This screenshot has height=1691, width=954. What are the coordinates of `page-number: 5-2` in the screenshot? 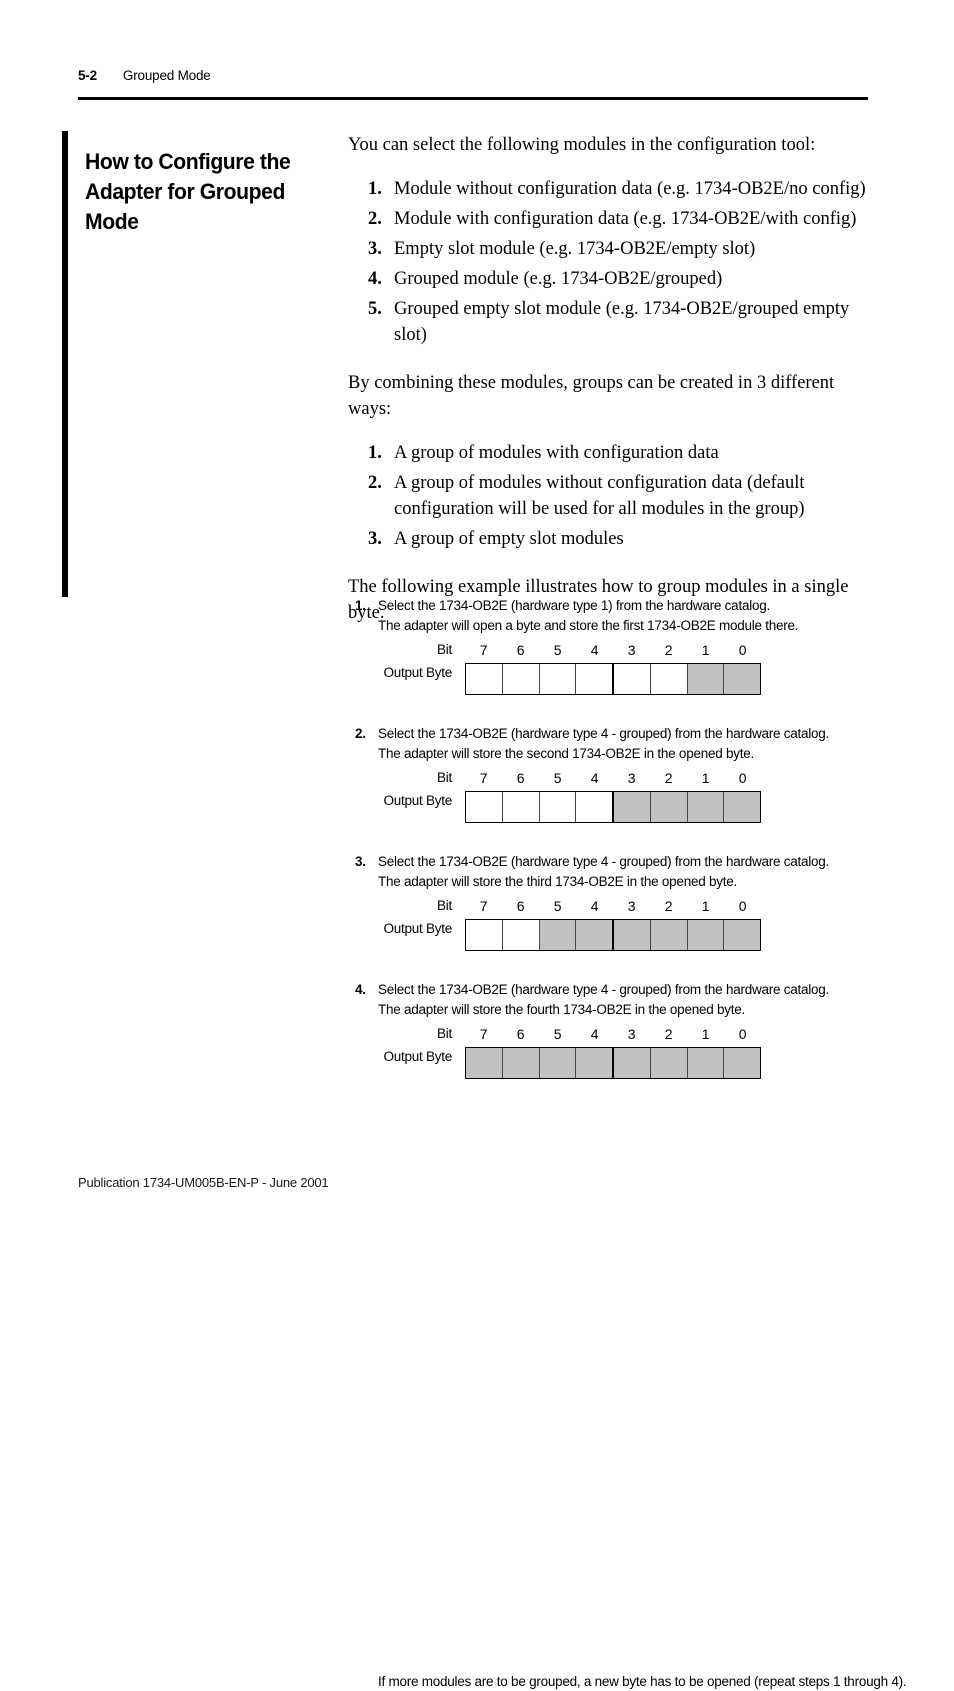 It's located at (87, 75).